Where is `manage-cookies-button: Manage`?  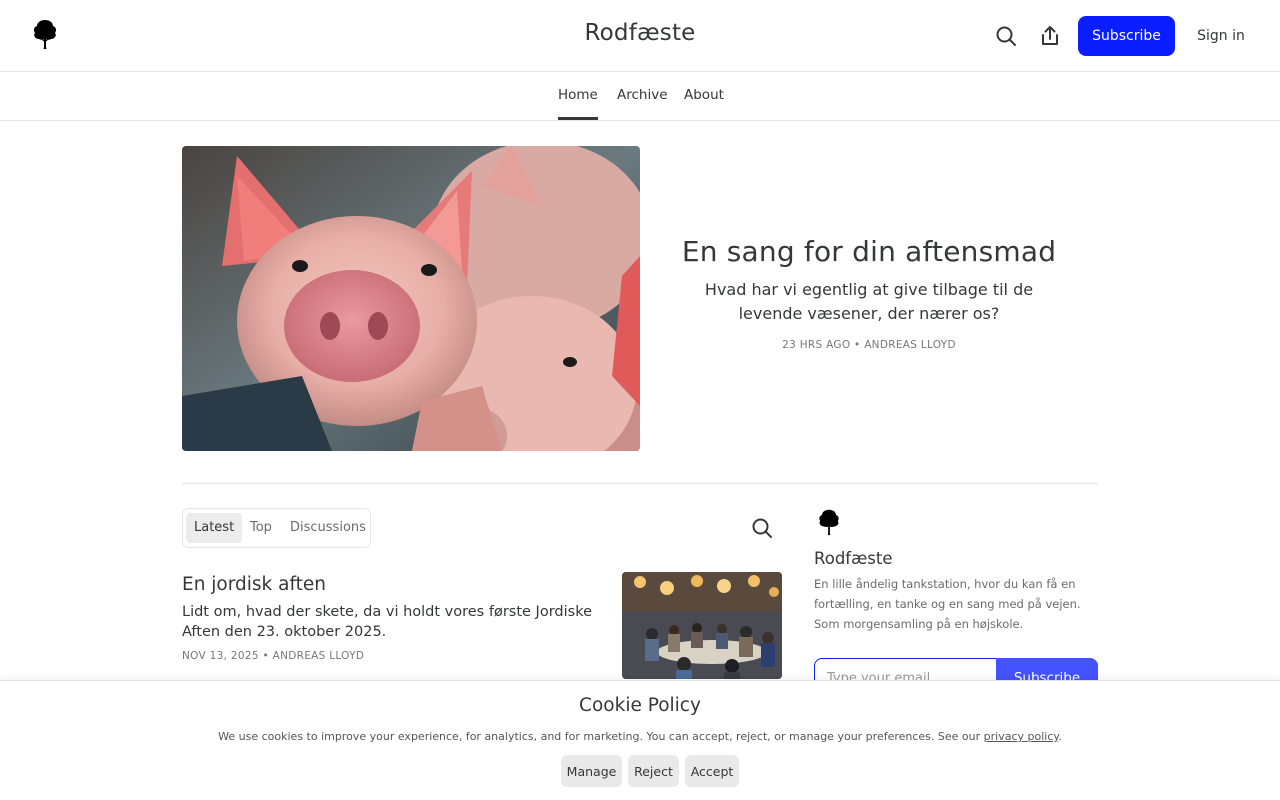 manage-cookies-button: Manage is located at coordinates (591, 771).